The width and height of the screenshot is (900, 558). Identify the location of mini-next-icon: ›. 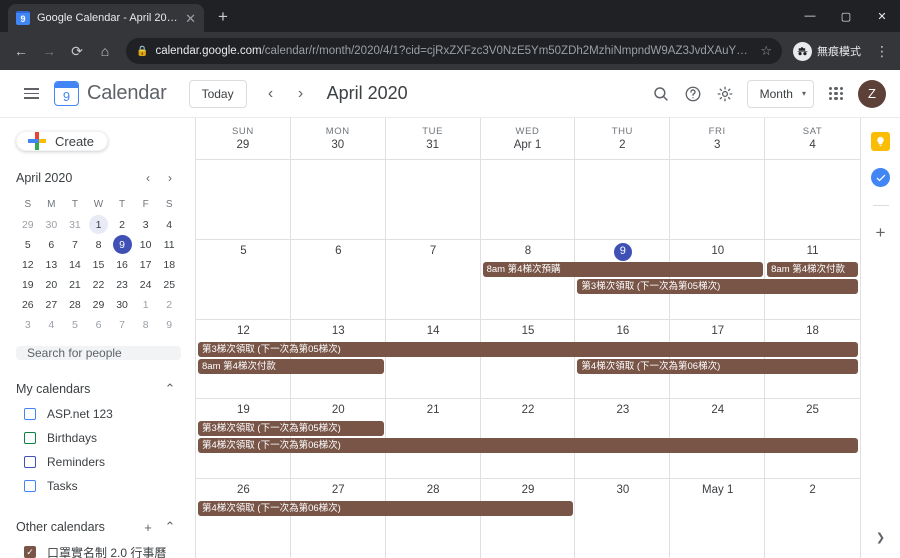
(170, 178).